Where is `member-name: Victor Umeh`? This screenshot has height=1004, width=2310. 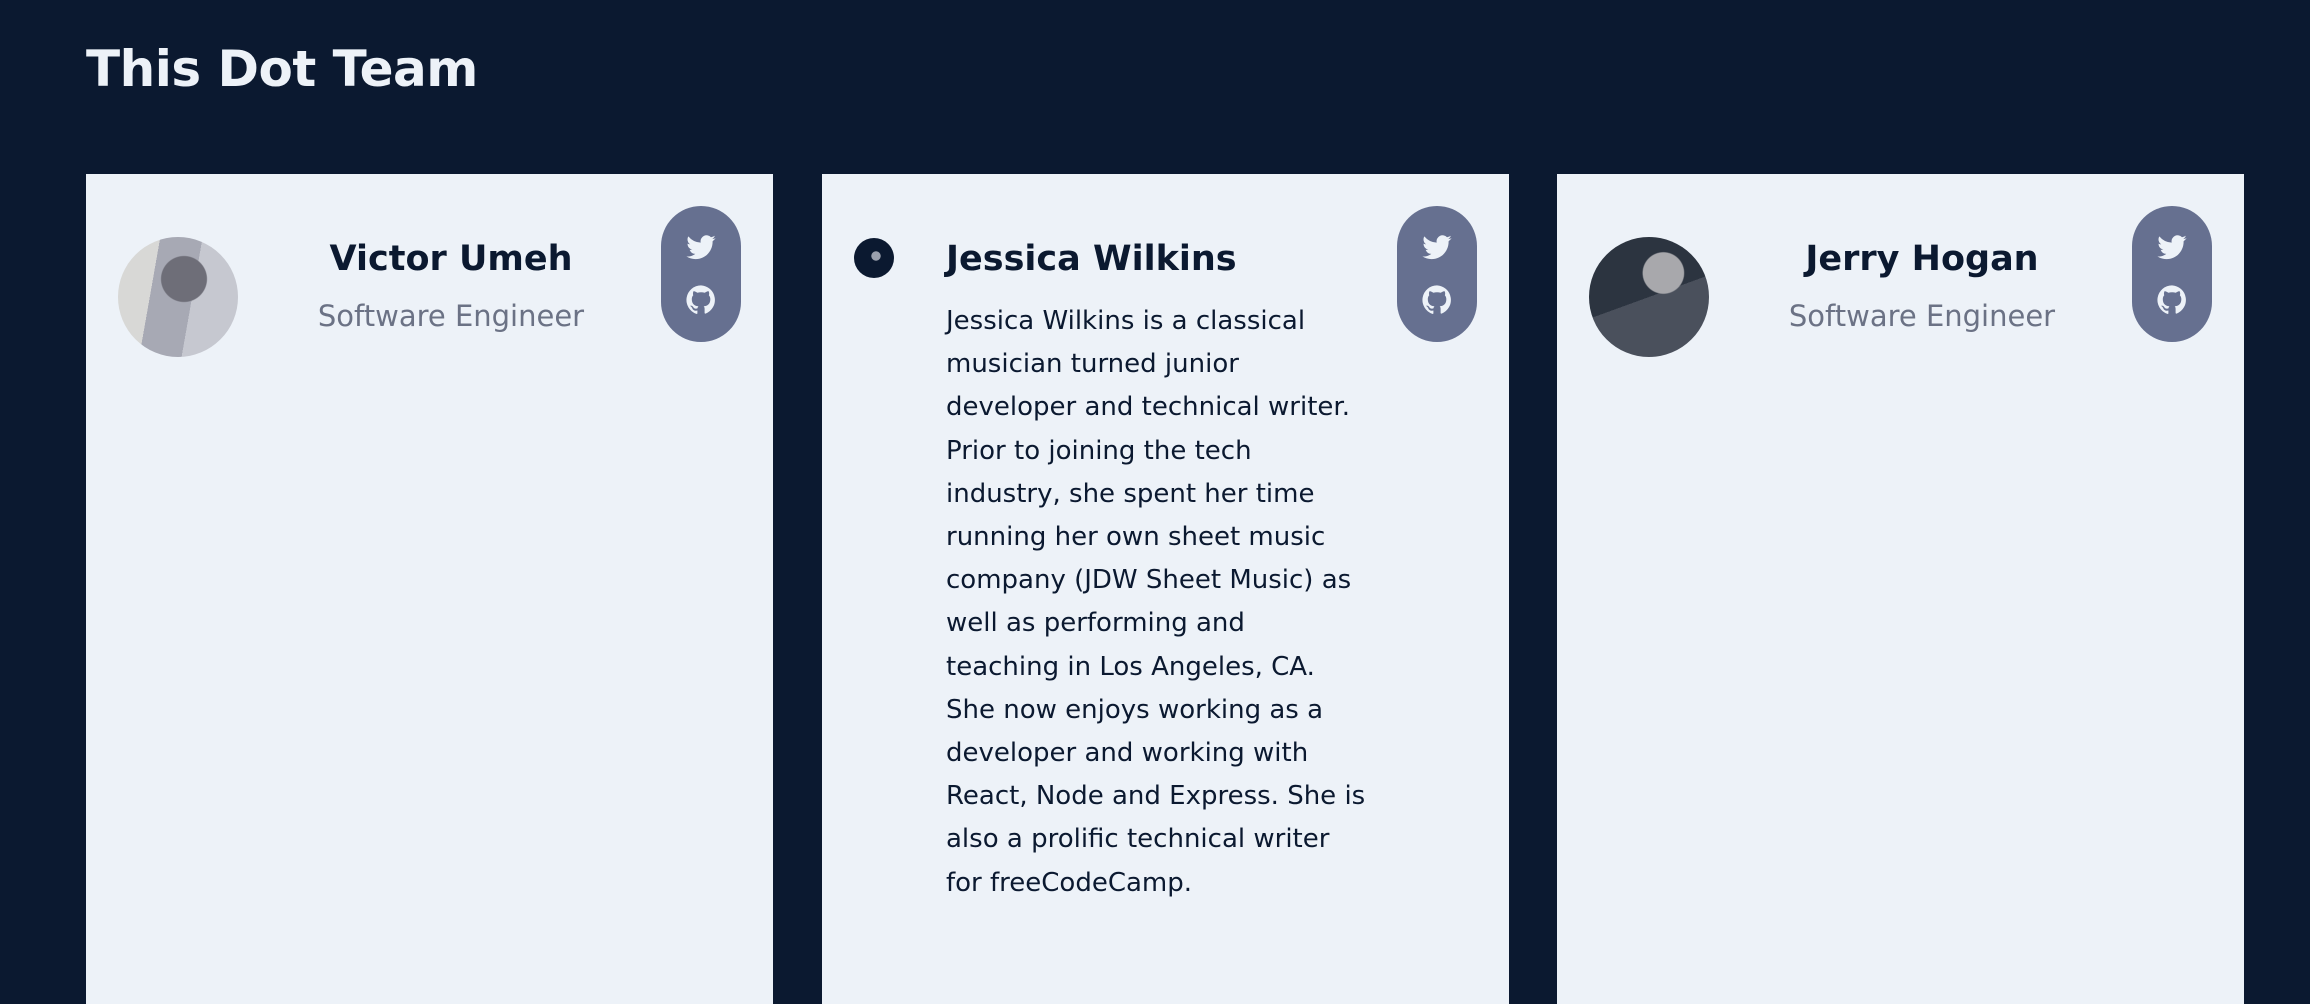 member-name: Victor Umeh is located at coordinates (451, 259).